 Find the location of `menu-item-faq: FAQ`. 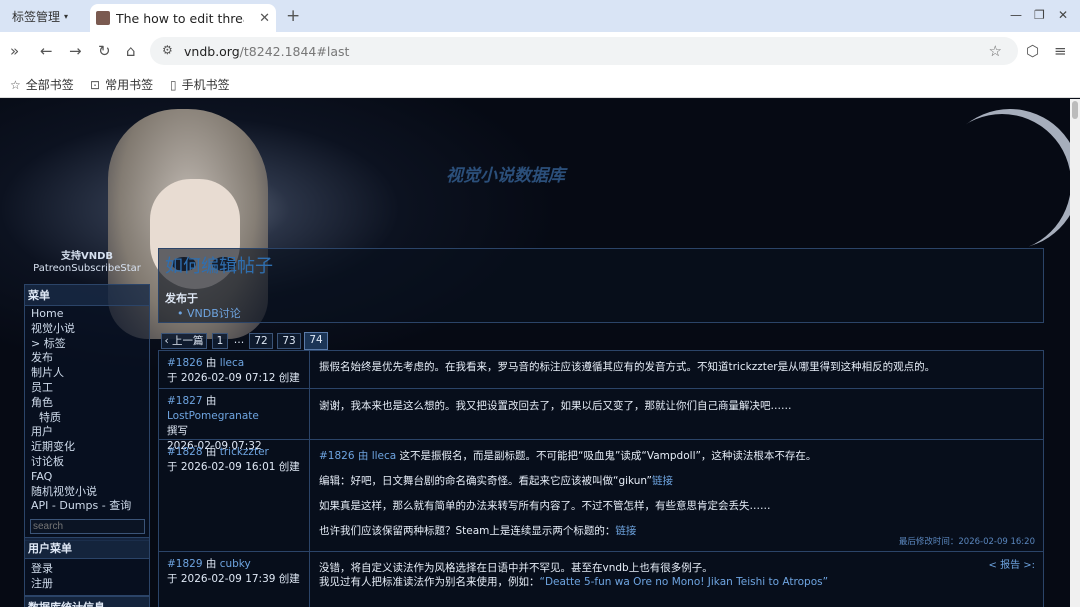

menu-item-faq: FAQ is located at coordinates (87, 477).